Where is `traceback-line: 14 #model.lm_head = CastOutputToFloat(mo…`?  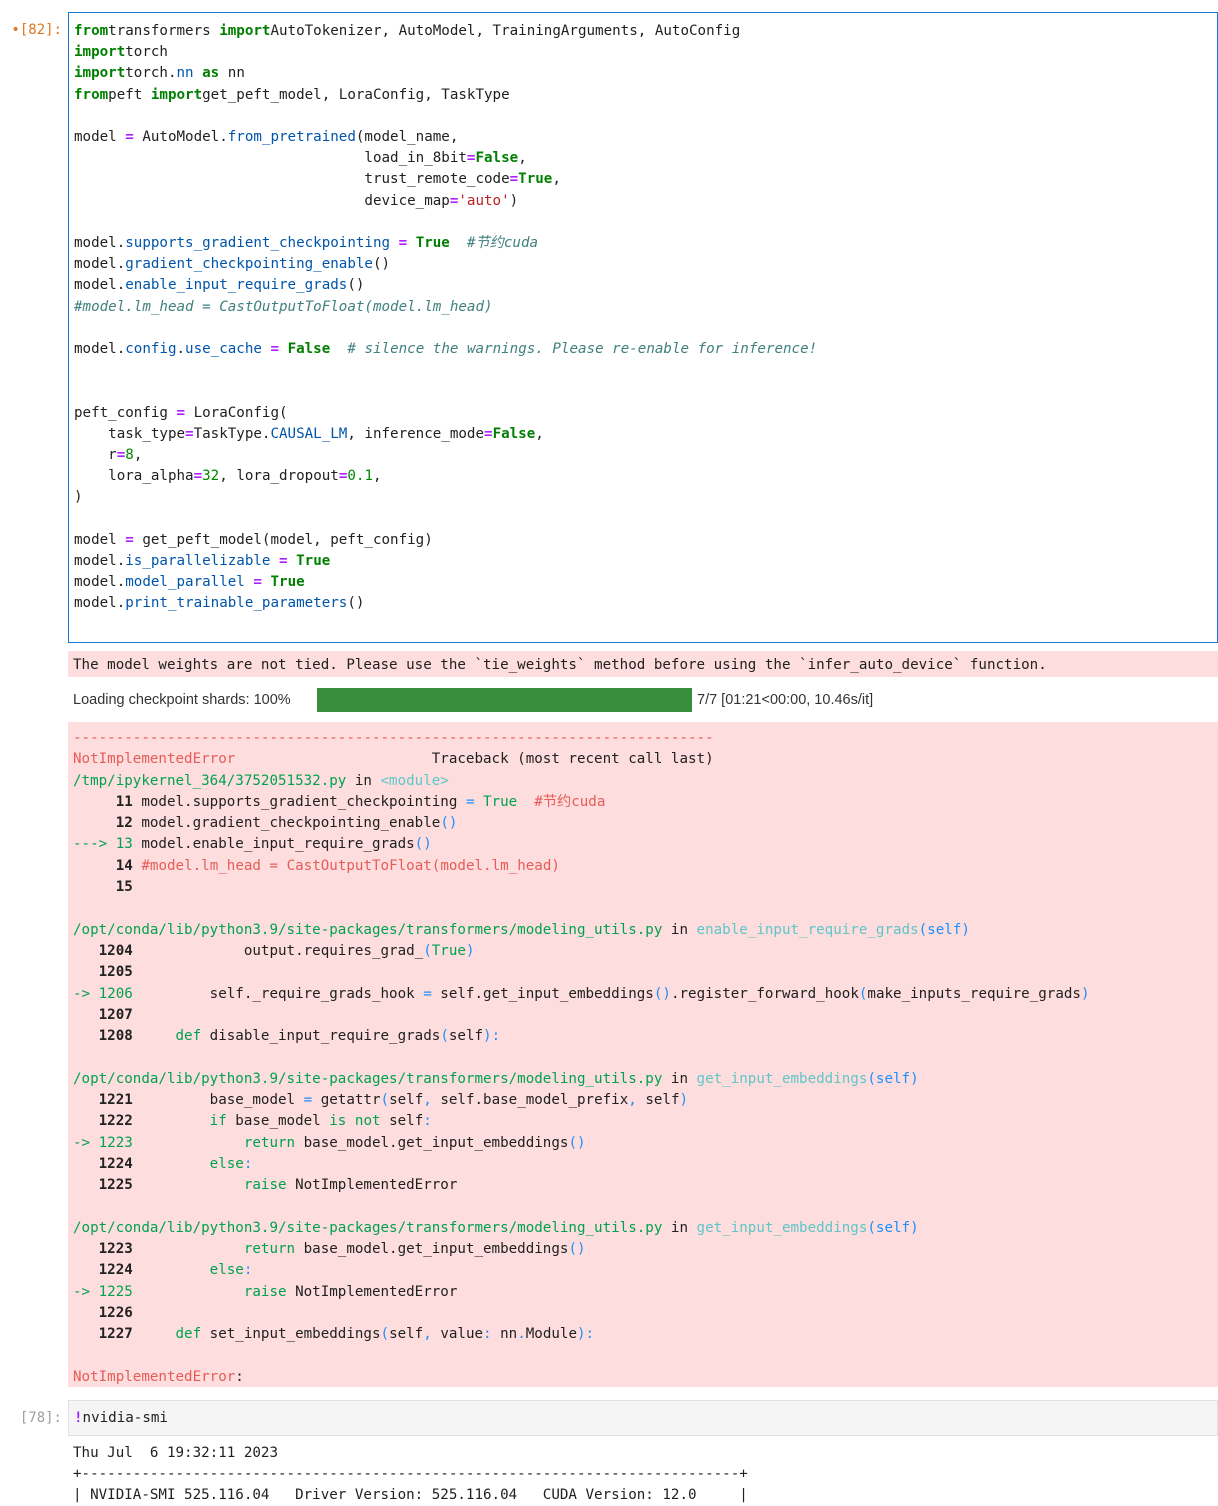 traceback-line: 14 #model.lm_head = CastOutputToFloat(mo… is located at coordinates (645, 866).